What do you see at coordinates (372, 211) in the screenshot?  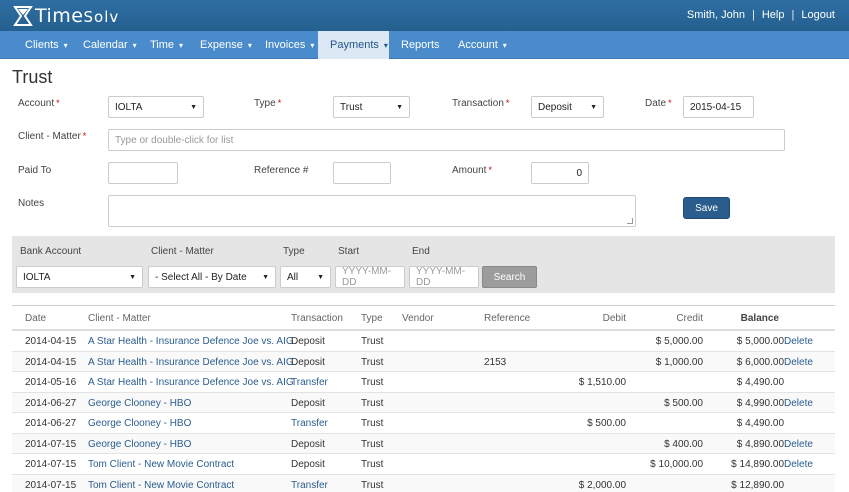 I see `notes-textarea` at bounding box center [372, 211].